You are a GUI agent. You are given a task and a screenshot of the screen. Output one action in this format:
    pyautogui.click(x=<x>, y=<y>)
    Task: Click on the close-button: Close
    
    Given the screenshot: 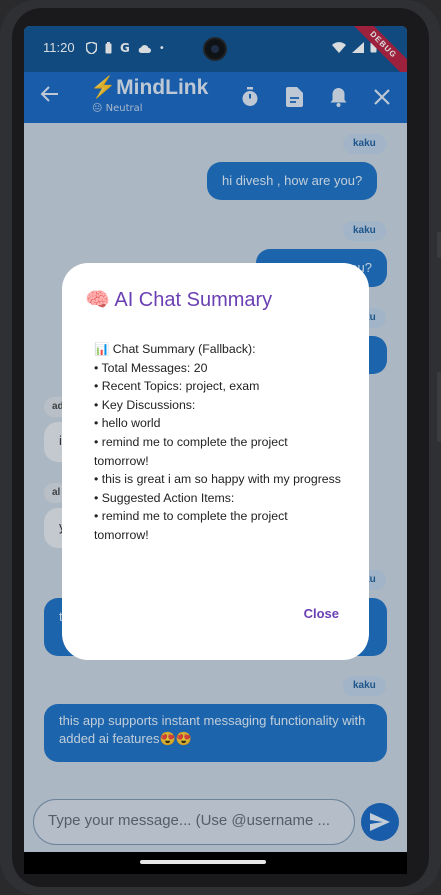 What is the action you would take?
    pyautogui.click(x=321, y=613)
    